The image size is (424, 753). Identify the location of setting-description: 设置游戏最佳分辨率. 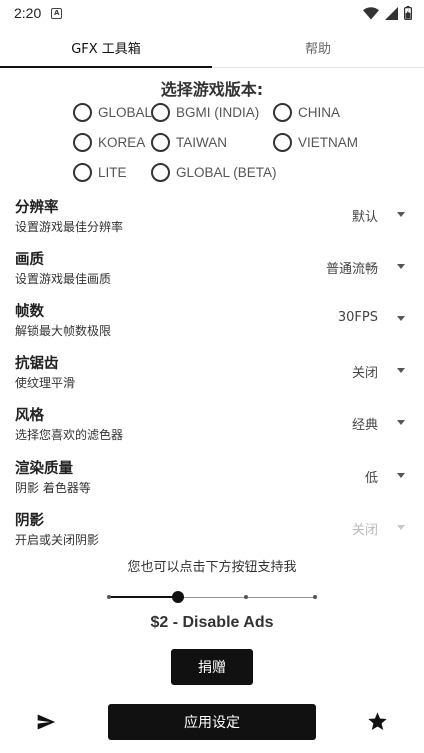
(69, 227).